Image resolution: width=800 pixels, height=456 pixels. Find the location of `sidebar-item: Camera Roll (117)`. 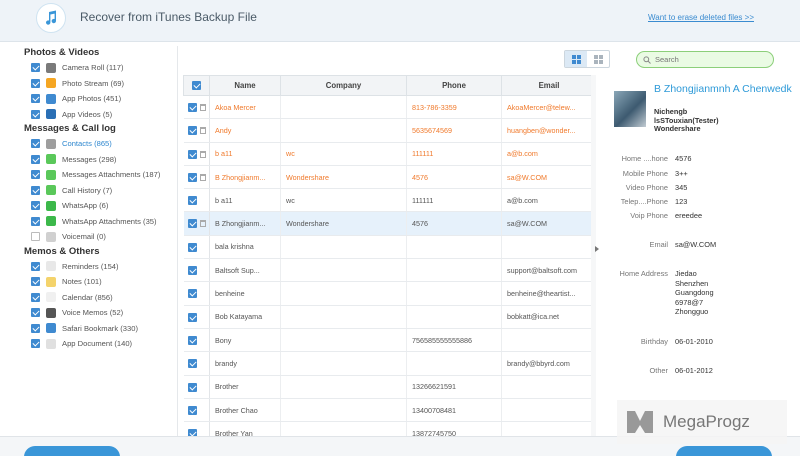

sidebar-item: Camera Roll (117) is located at coordinates (93, 68).